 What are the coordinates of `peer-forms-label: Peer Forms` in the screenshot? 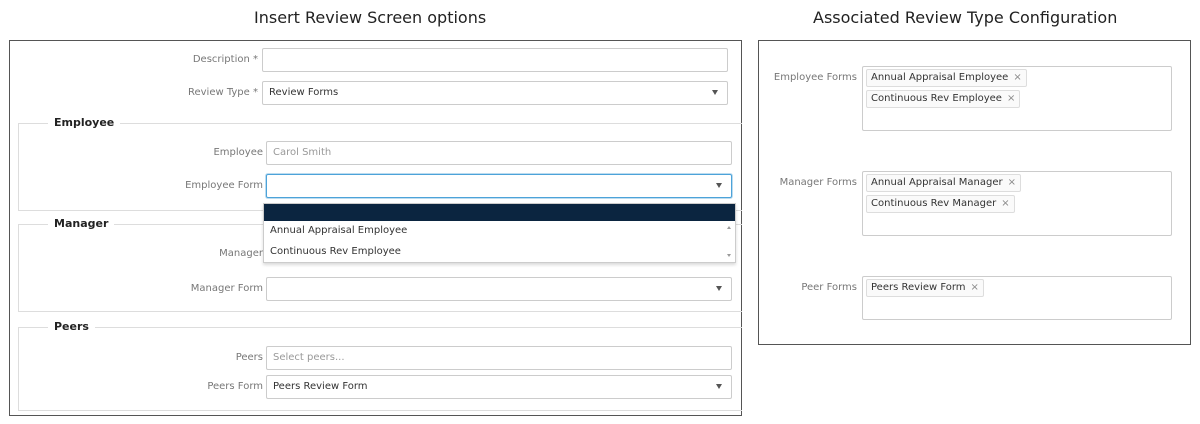 It's located at (829, 287).